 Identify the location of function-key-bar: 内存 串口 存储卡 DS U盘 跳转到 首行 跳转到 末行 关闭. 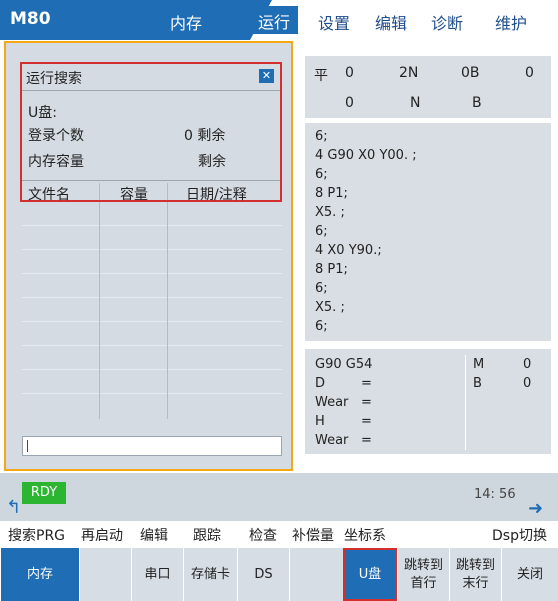
(279, 574).